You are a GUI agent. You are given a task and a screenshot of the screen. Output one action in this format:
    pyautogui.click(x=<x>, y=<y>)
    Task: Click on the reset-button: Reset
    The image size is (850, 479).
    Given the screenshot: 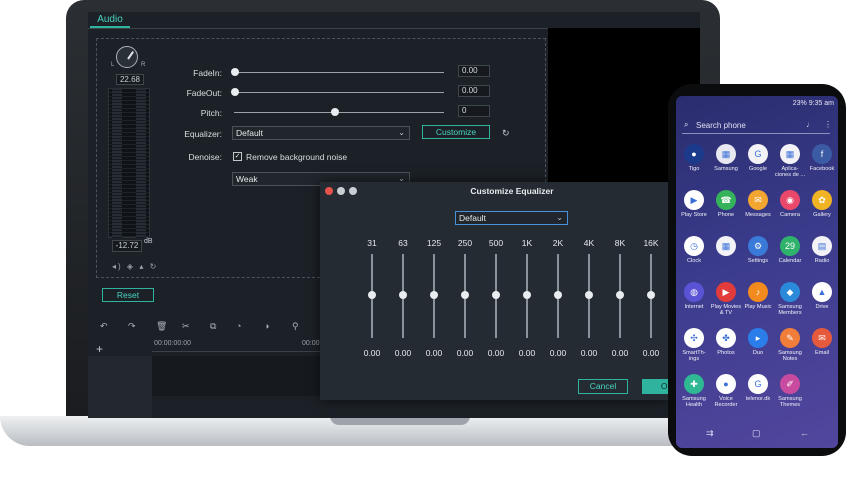 What is the action you would take?
    pyautogui.click(x=128, y=295)
    